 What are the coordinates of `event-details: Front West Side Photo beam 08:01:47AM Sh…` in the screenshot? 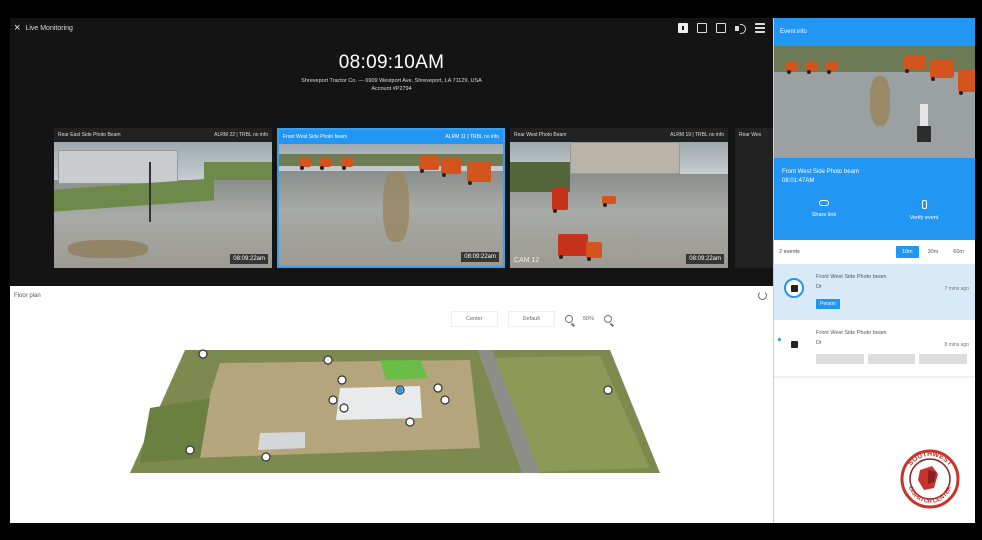 It's located at (874, 199).